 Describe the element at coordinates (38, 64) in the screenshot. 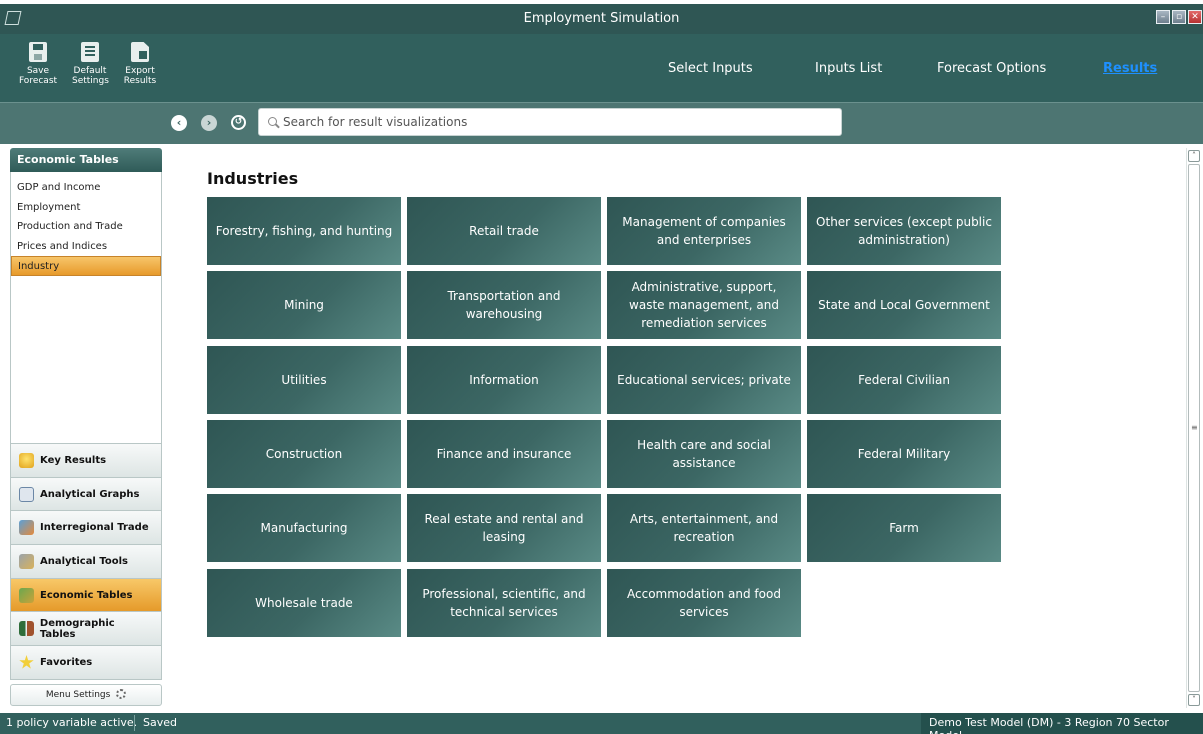

I see `save-forecast-button: Save Forecast` at that location.